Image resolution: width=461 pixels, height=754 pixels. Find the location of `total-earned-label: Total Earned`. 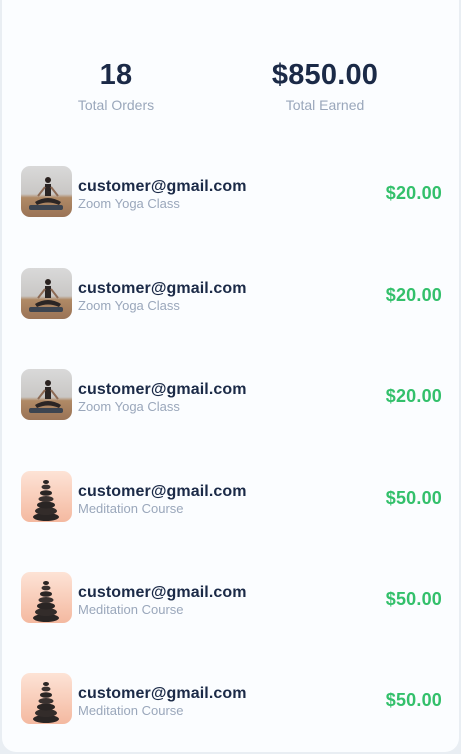

total-earned-label: Total Earned is located at coordinates (325, 105).